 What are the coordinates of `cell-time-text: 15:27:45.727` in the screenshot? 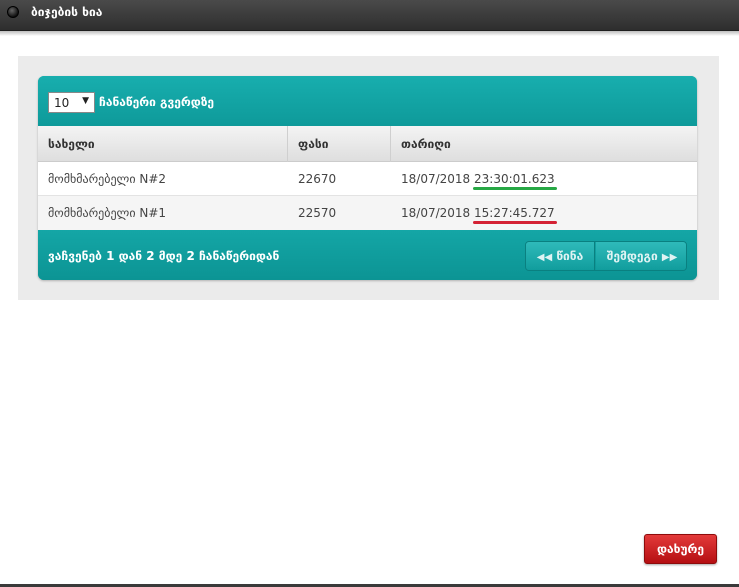 It's located at (514, 213).